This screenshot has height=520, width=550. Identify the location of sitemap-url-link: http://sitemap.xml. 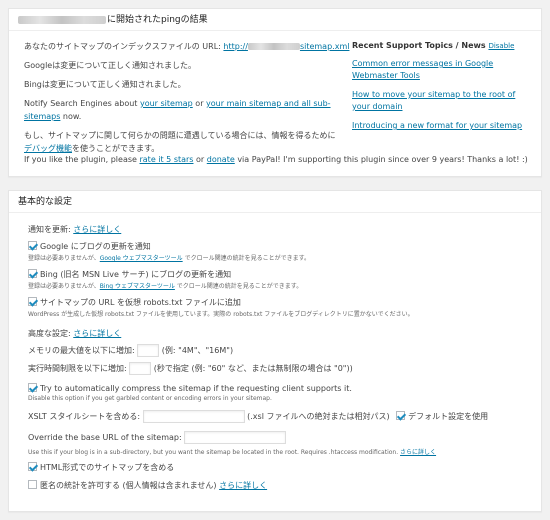
(286, 46).